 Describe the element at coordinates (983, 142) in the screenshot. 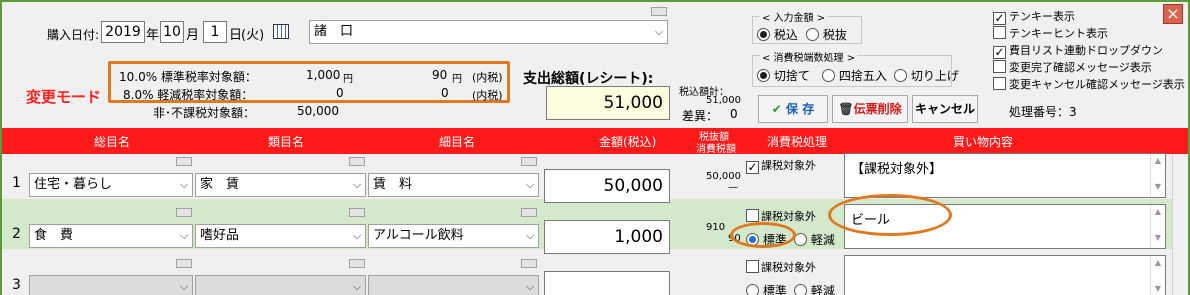

I see `header-content: 買い物内容` at that location.